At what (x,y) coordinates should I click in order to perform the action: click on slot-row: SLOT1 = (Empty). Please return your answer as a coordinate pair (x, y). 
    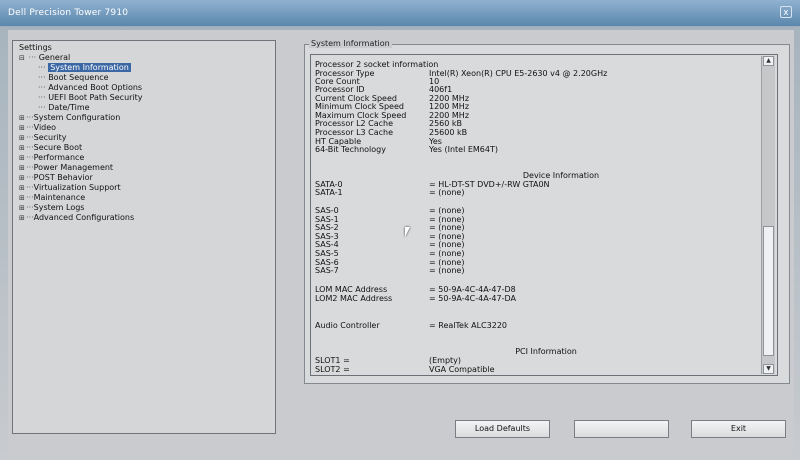
    Looking at the image, I should click on (388, 360).